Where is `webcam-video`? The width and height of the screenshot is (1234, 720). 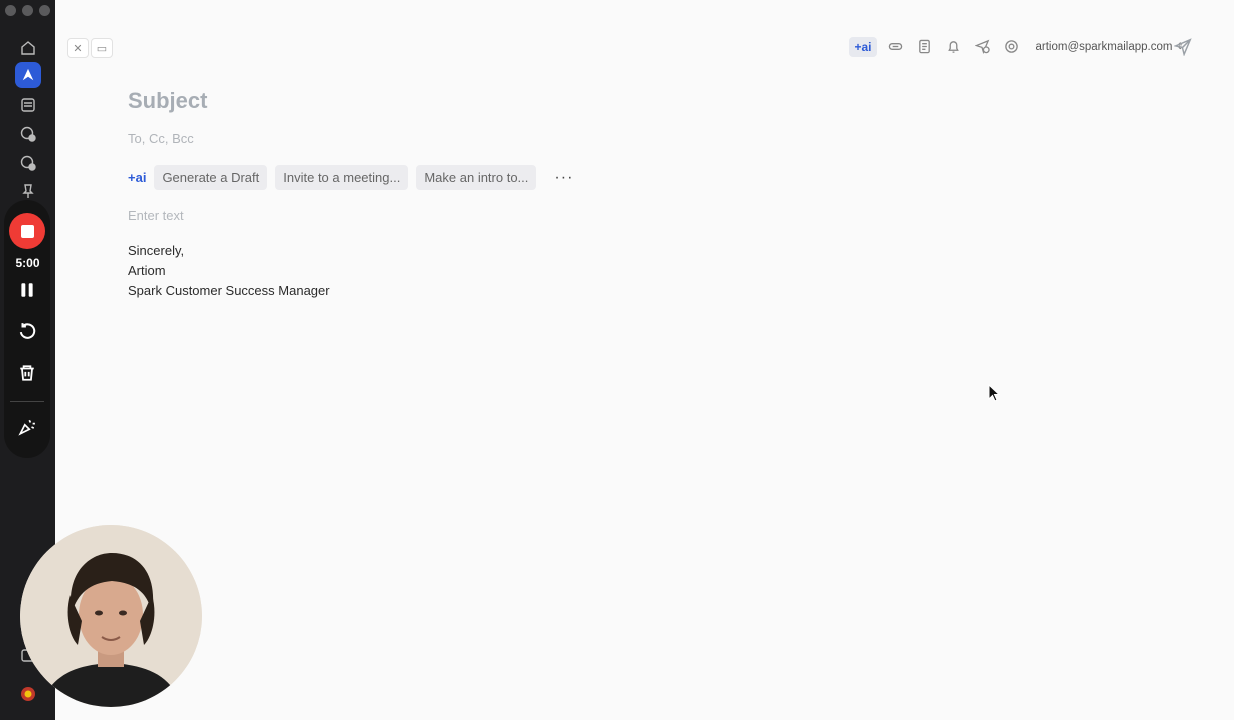
webcam-video is located at coordinates (111, 616).